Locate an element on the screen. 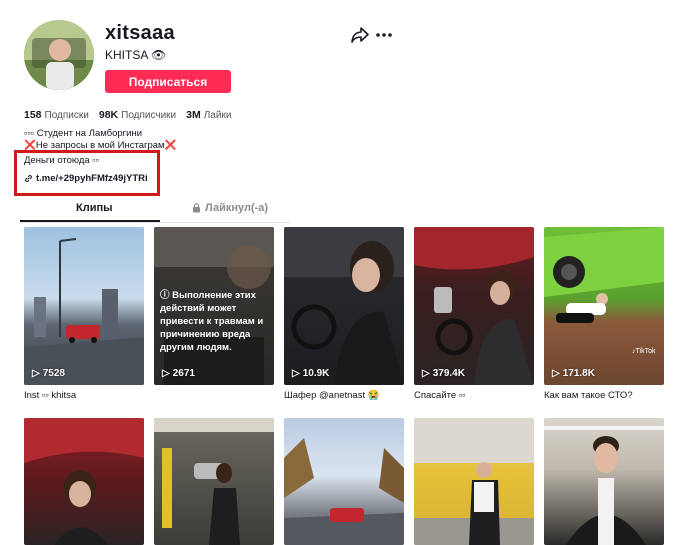 Image resolution: width=674 pixels, height=545 pixels. follow-button: Подписаться is located at coordinates (168, 81).